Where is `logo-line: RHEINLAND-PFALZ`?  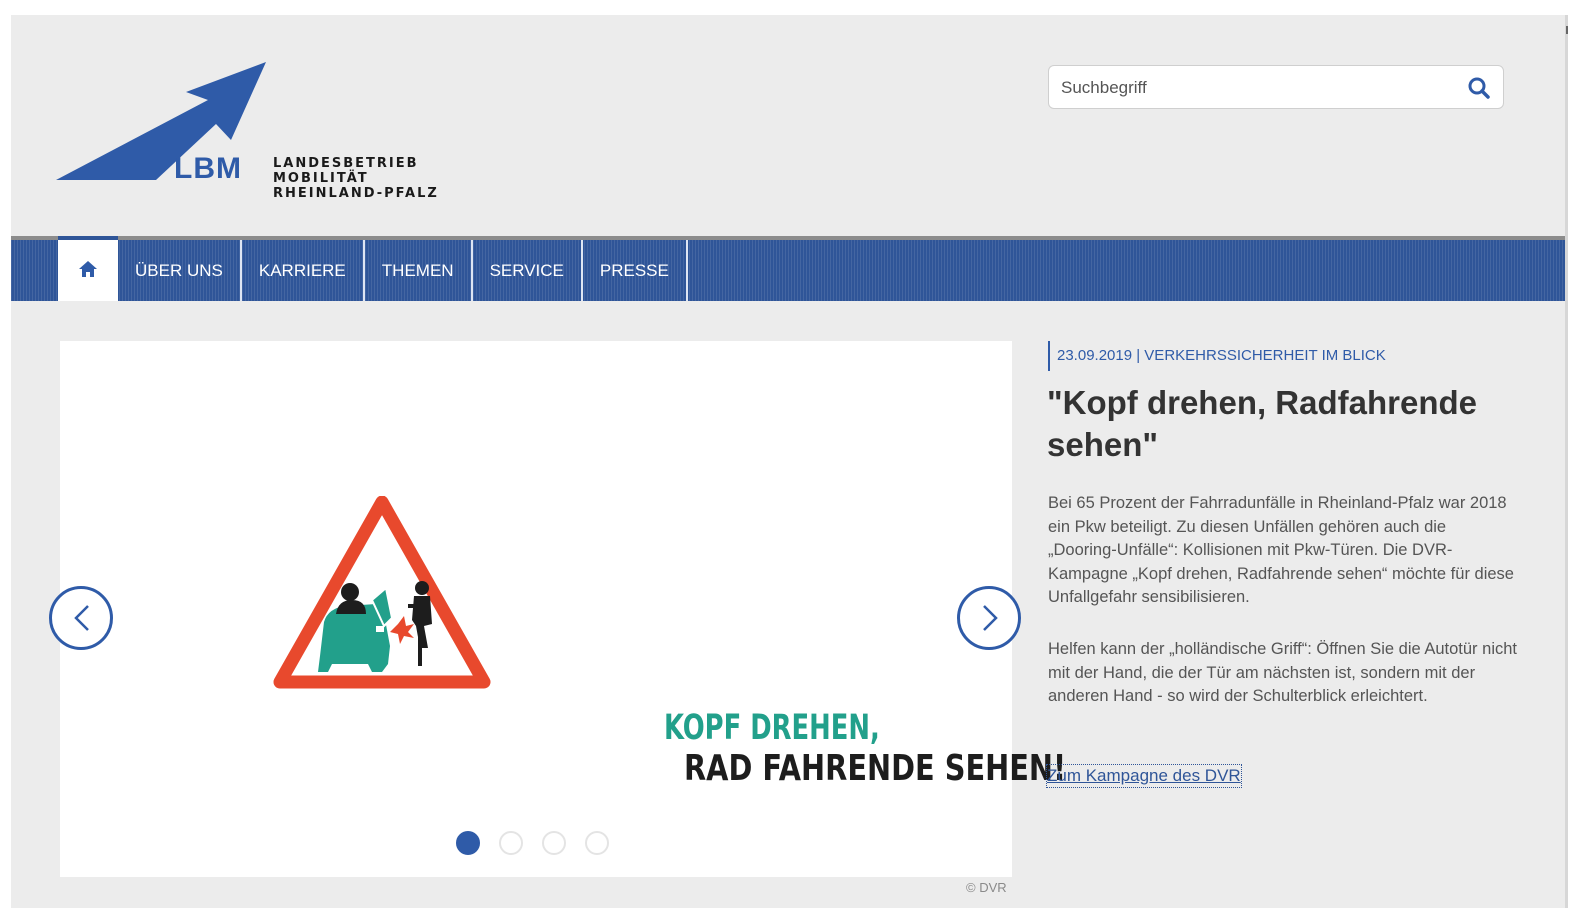 logo-line: RHEINLAND-PFALZ is located at coordinates (356, 193).